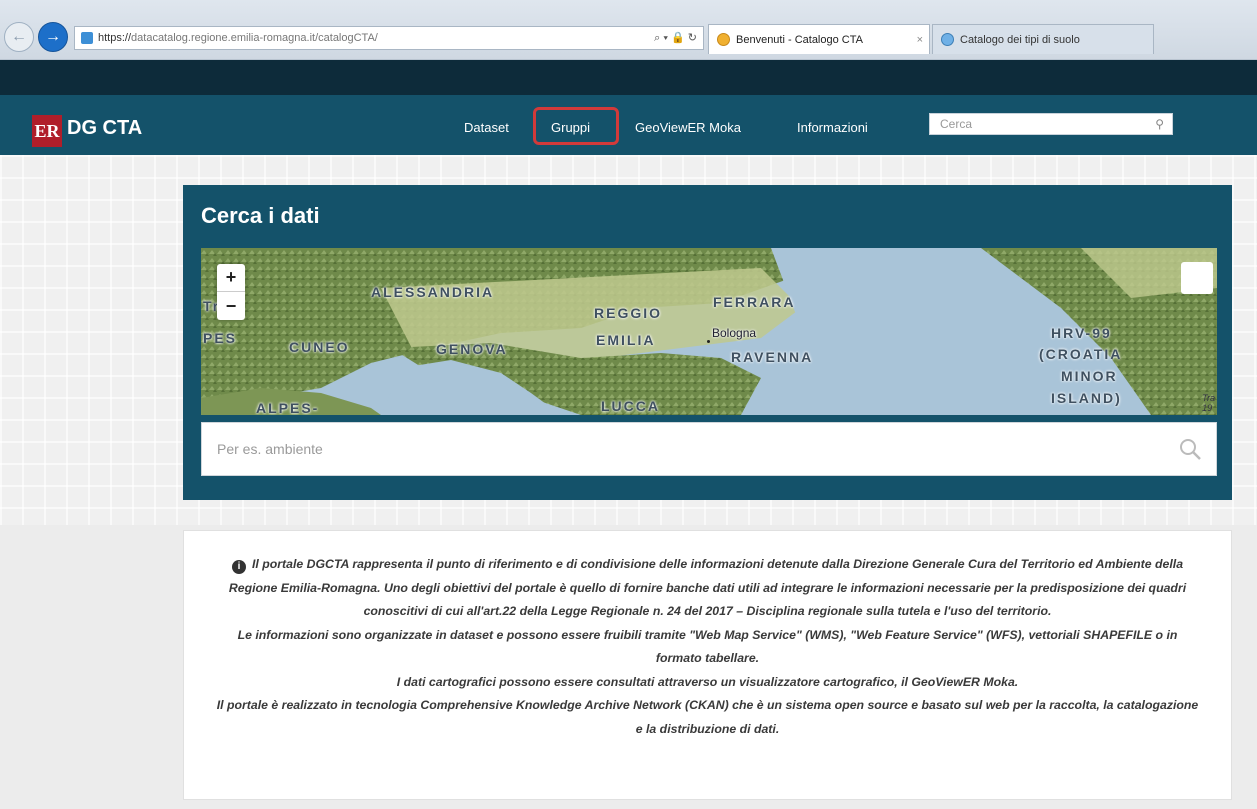 The width and height of the screenshot is (1257, 809). Describe the element at coordinates (630, 406) in the screenshot. I see `map-label-lucca: LUCCA` at that location.